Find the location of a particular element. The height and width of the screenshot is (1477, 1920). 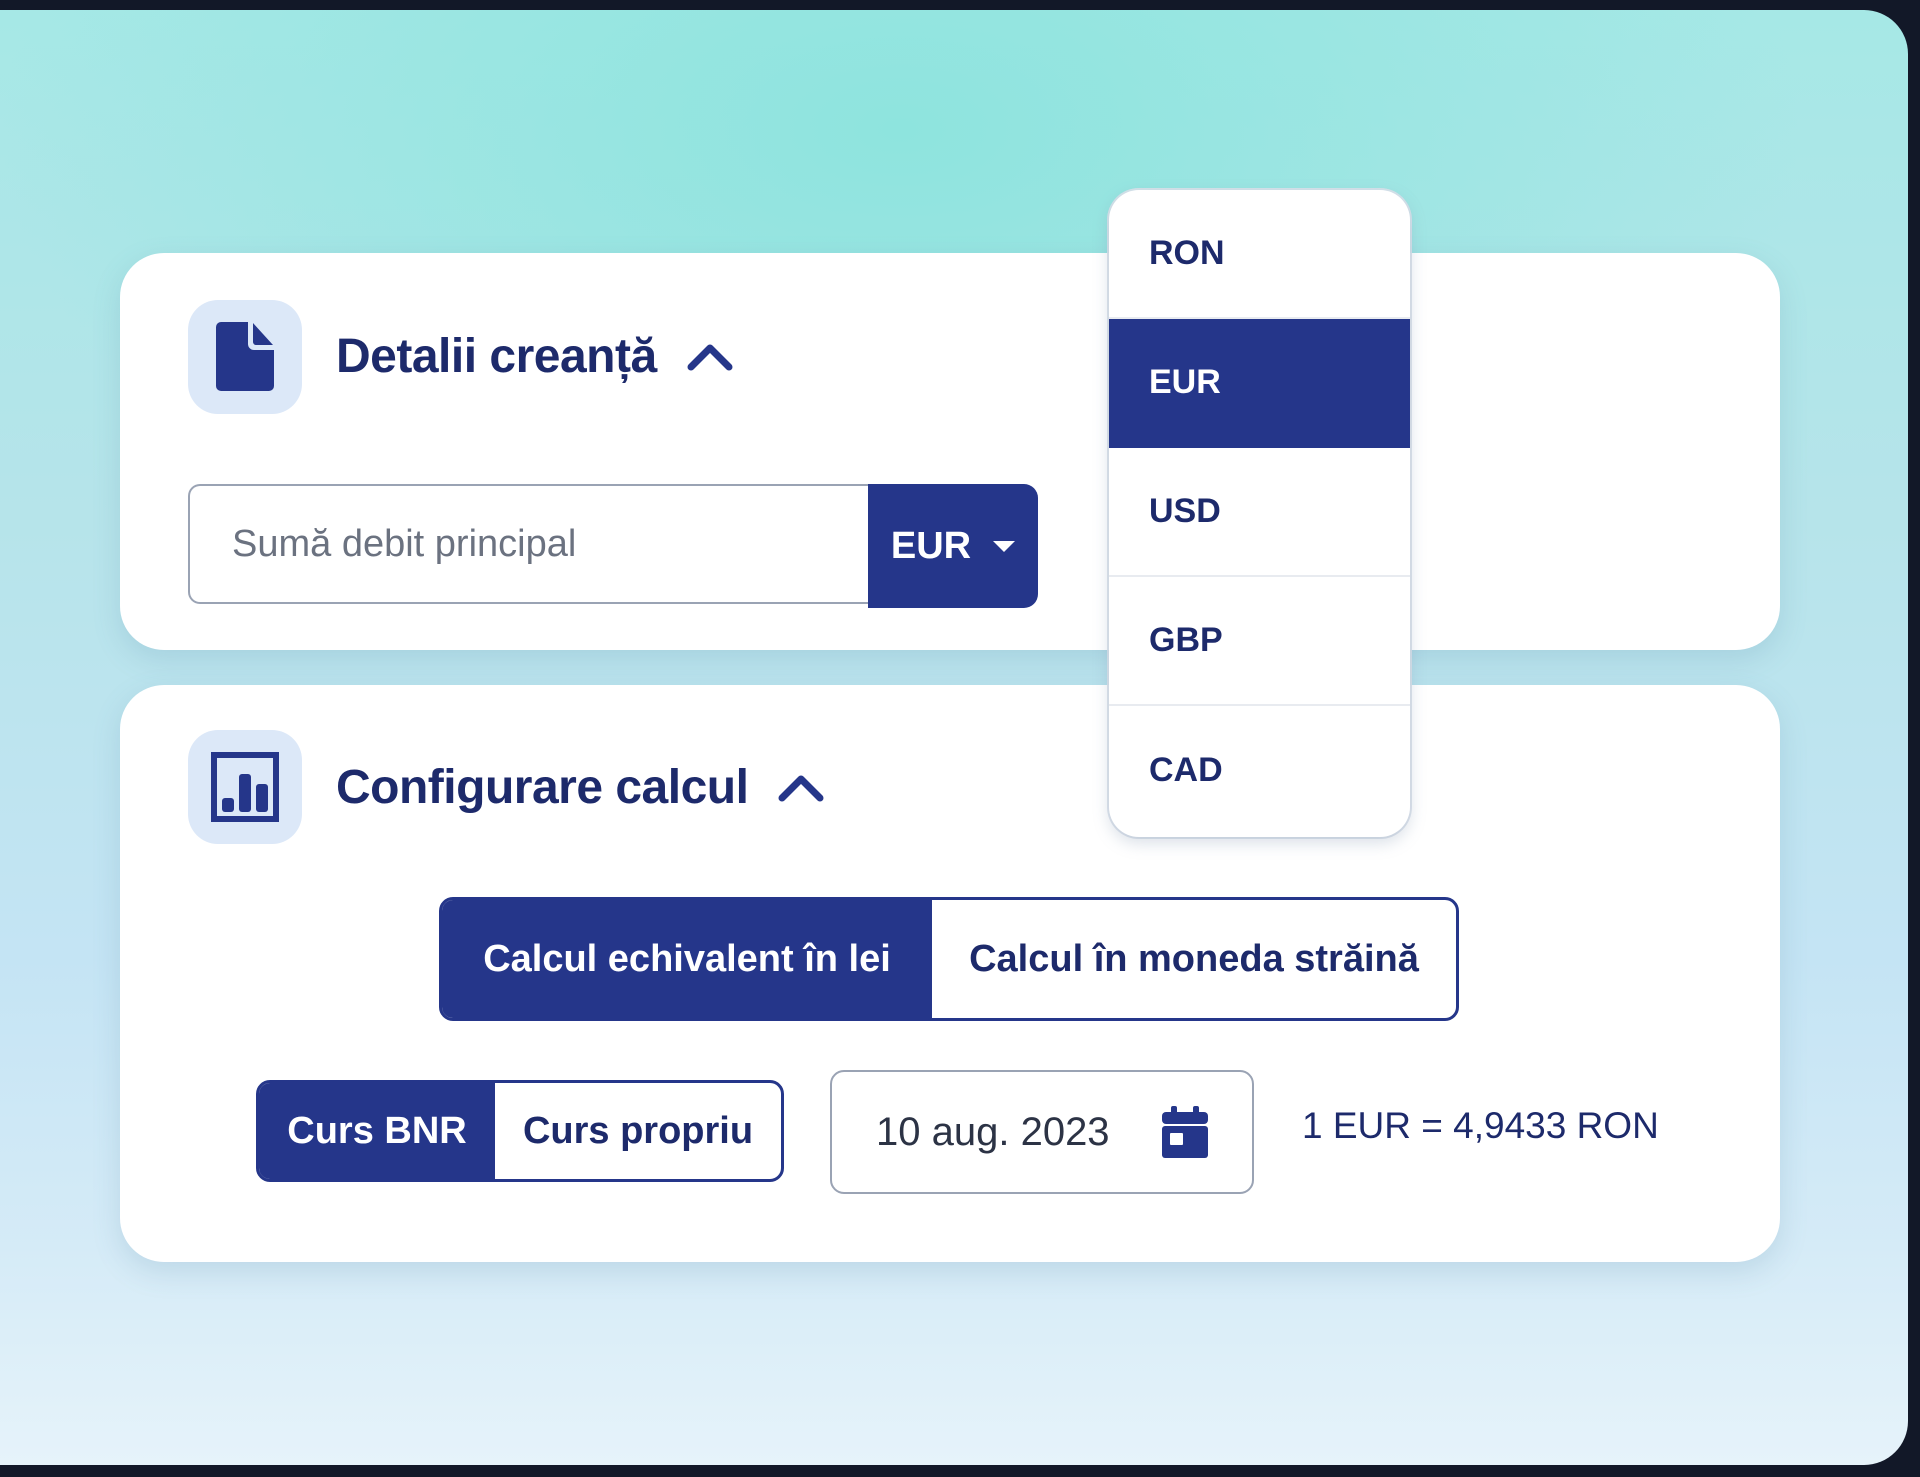

caret-down-icon is located at coordinates (1004, 546).